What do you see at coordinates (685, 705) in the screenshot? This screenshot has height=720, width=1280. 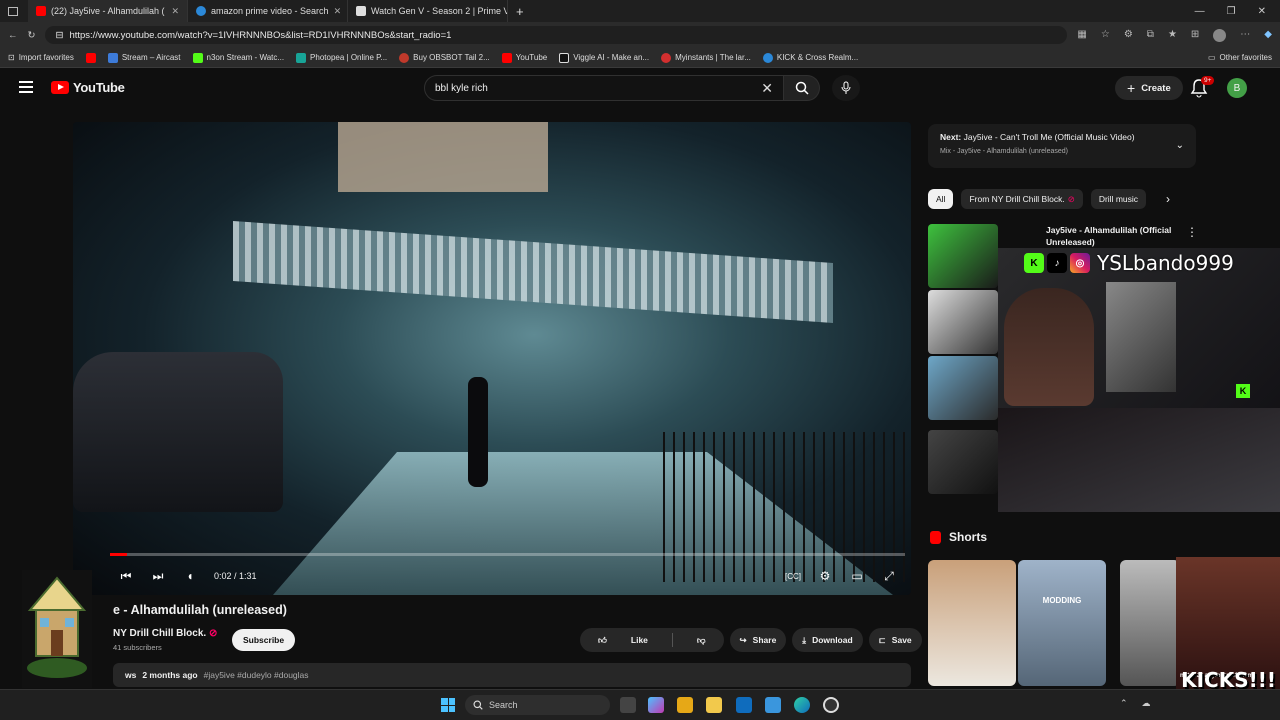 I see `store-icon` at bounding box center [685, 705].